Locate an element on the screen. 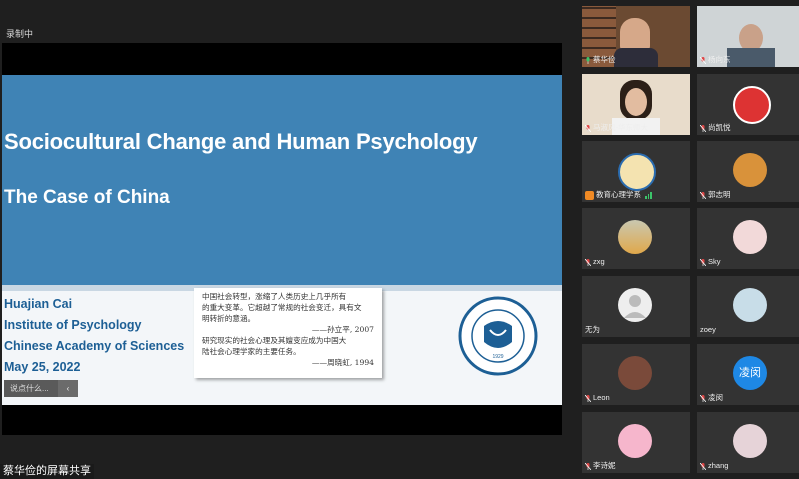 This screenshot has width=799, height=479. participant-tile: 郭志明 is located at coordinates (748, 171).